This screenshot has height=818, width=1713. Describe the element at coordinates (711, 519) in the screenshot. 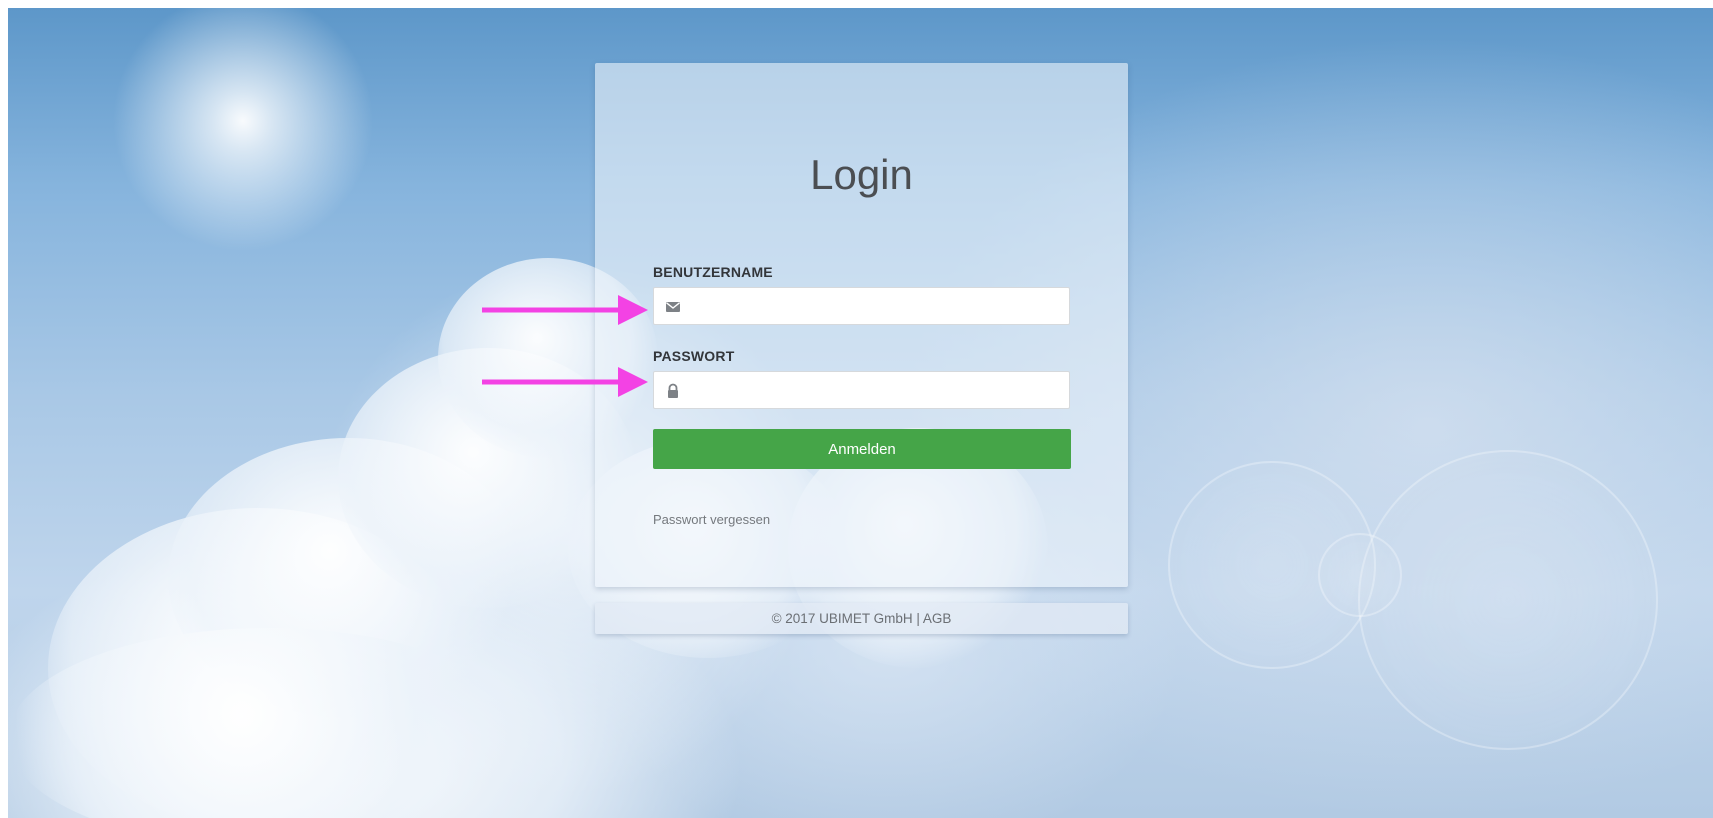

I see `forgot-password-link: Passwort vergessen` at that location.